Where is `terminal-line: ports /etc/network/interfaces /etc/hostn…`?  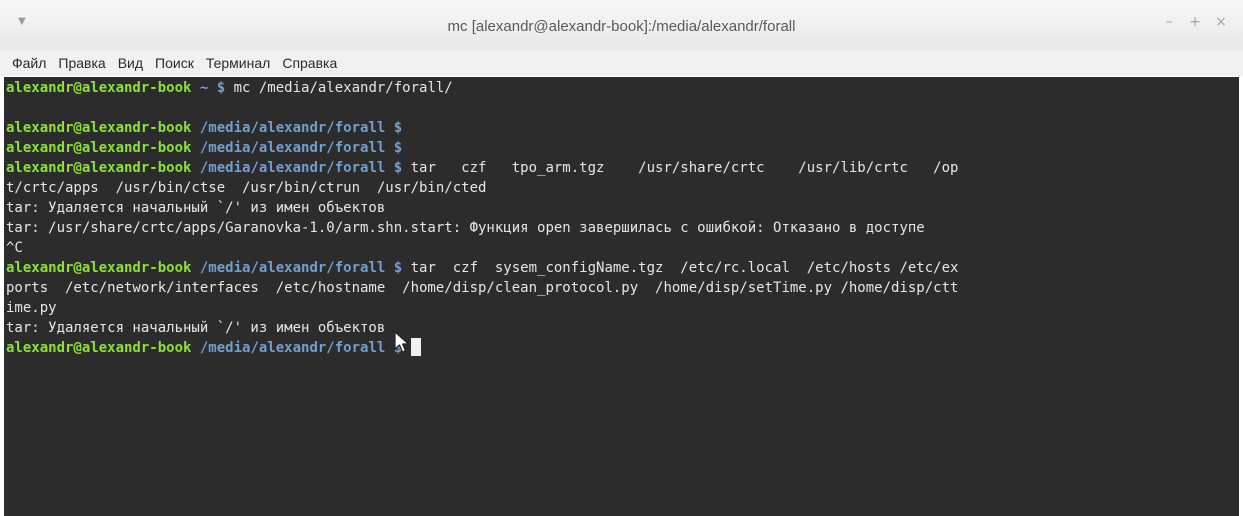 terminal-line: ports /etc/network/interfaces /etc/hostn… is located at coordinates (482, 288).